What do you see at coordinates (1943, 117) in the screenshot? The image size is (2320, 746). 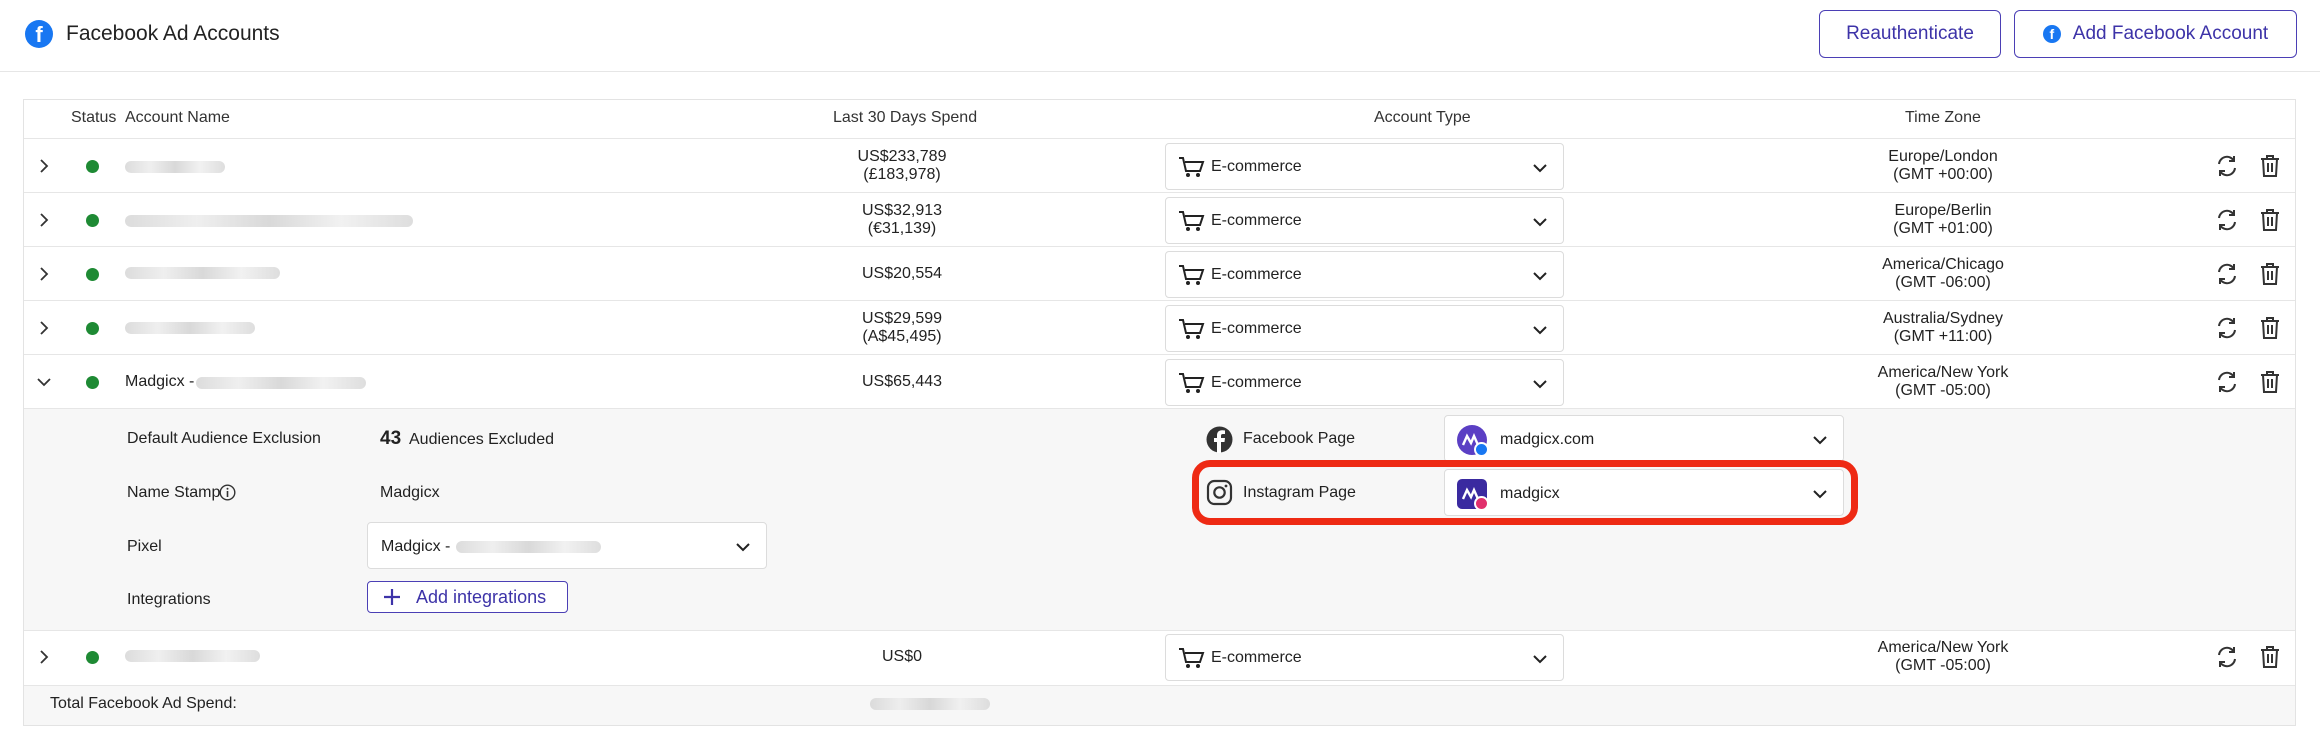 I see `column-header-time-zone: Time Zone` at bounding box center [1943, 117].